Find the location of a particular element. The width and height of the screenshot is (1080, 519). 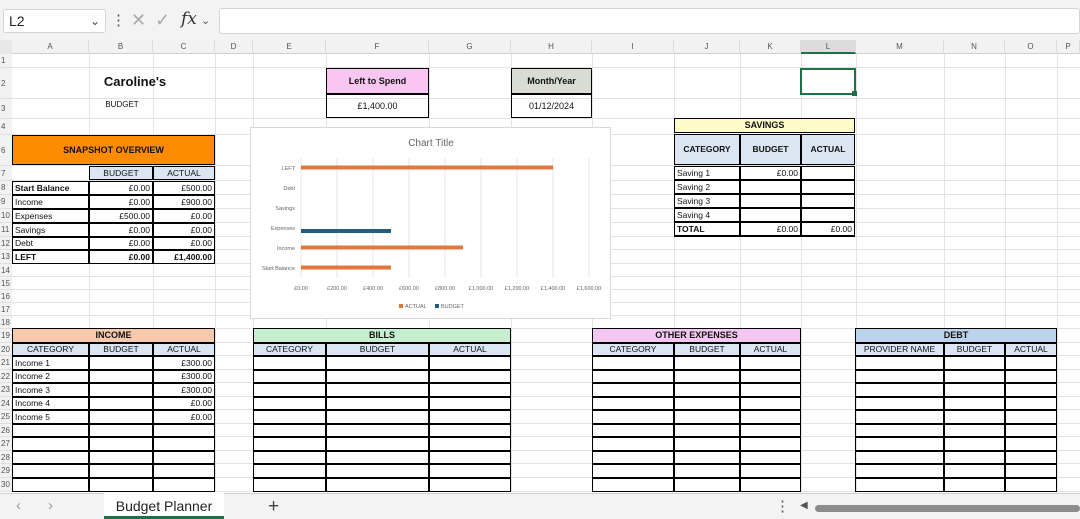

snapshot-row-actual: £0.00 is located at coordinates (184, 216).